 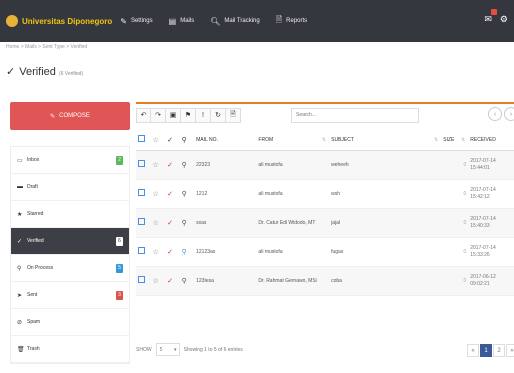 I want to click on nav-mails: ▤ Mails, so click(x=182, y=21).